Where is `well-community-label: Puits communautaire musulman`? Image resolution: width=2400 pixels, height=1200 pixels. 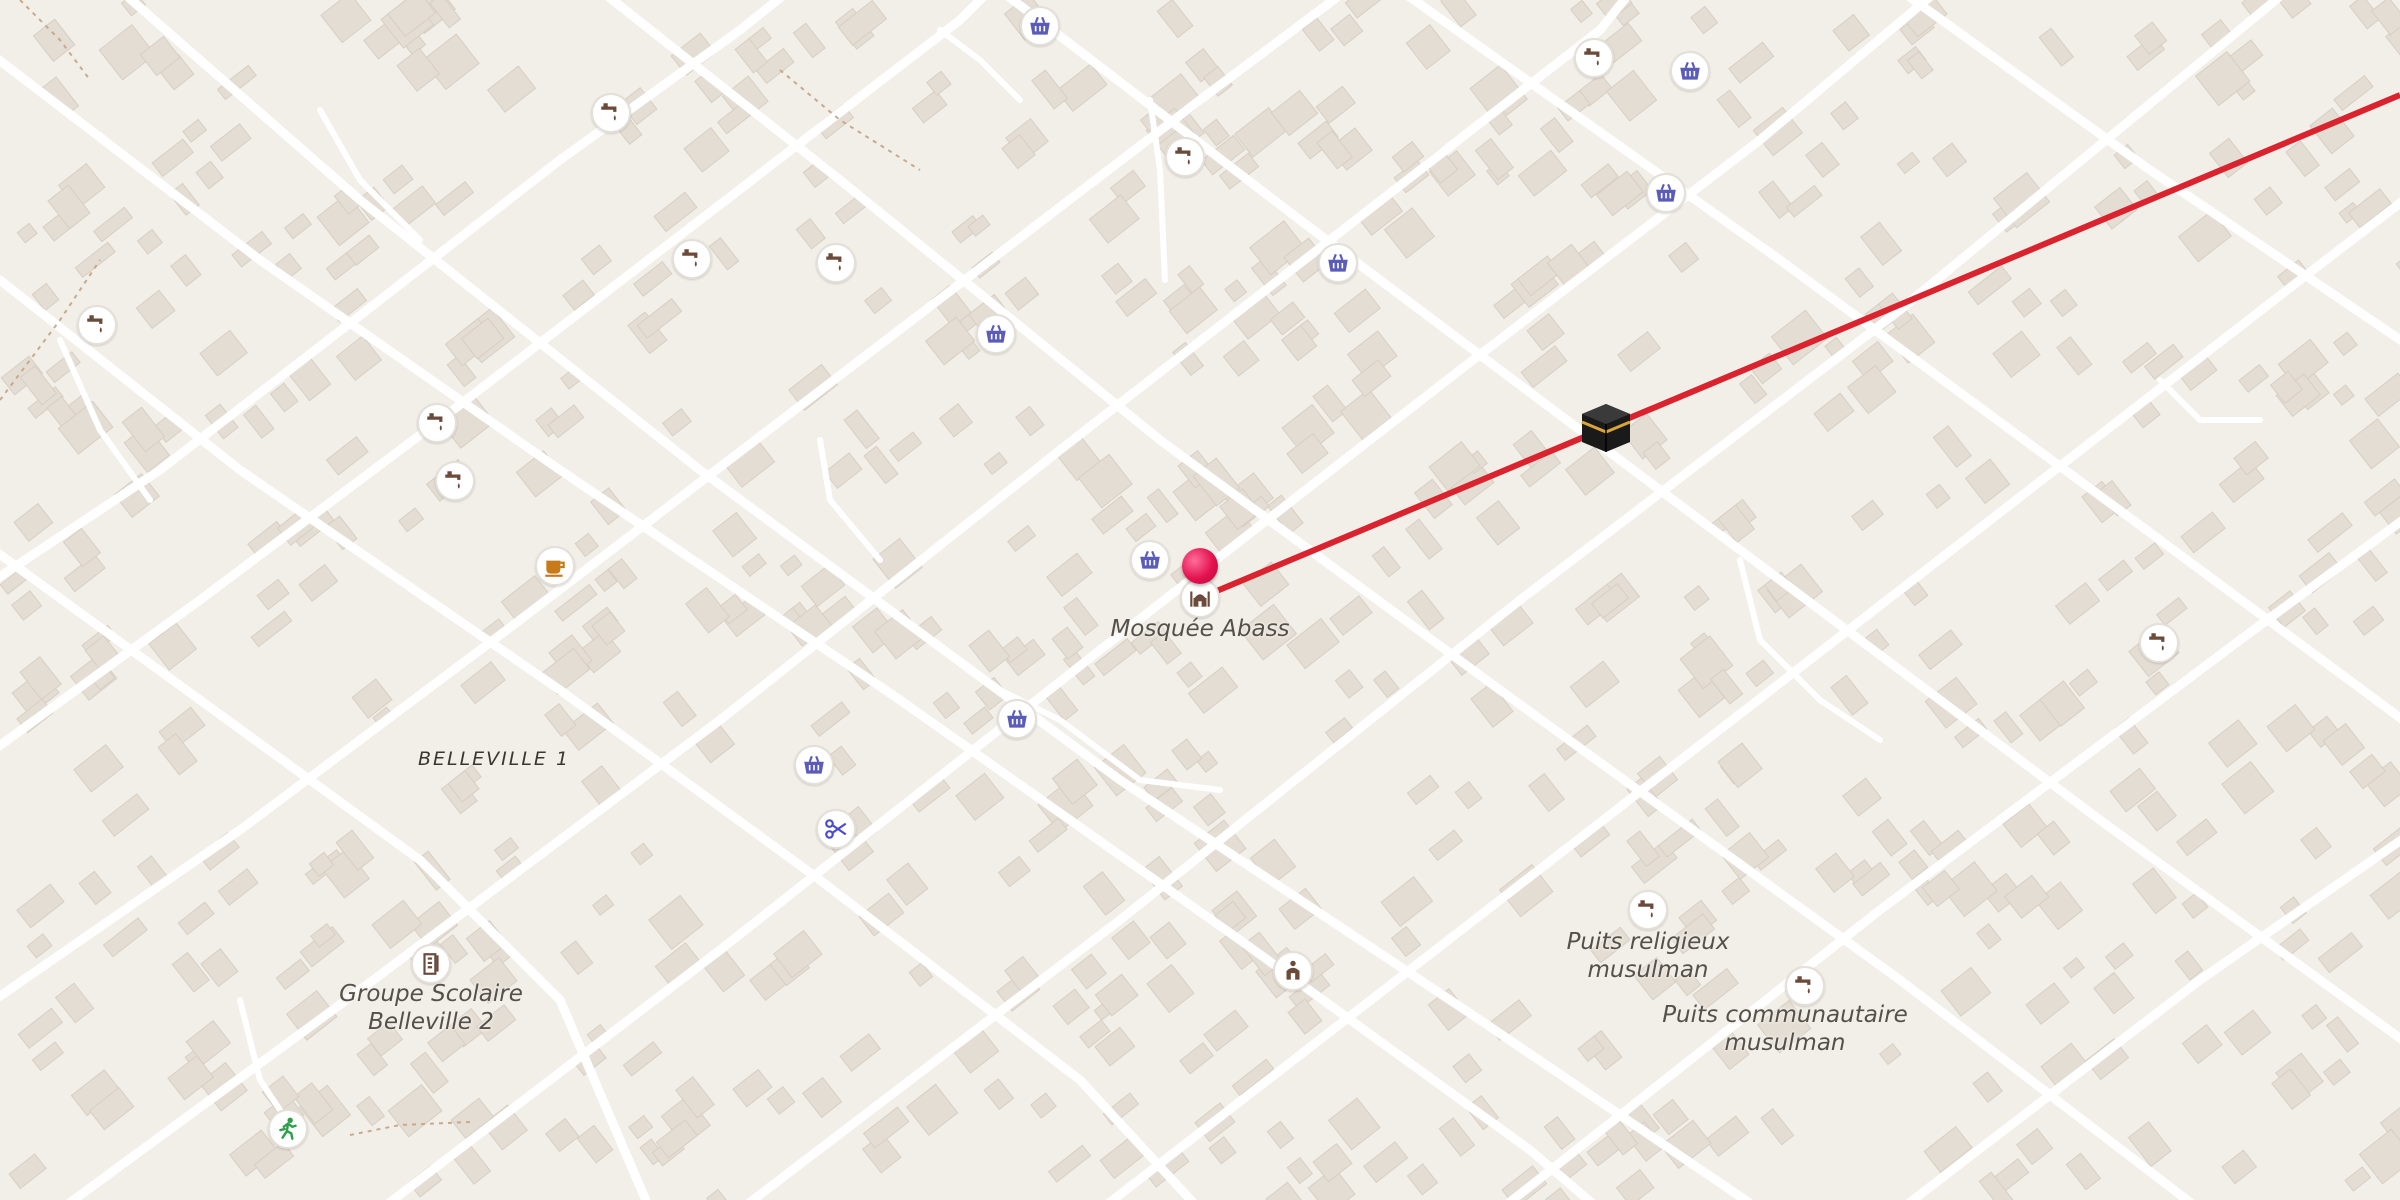
well-community-label: Puits communautaire musulman is located at coordinates (1785, 1029).